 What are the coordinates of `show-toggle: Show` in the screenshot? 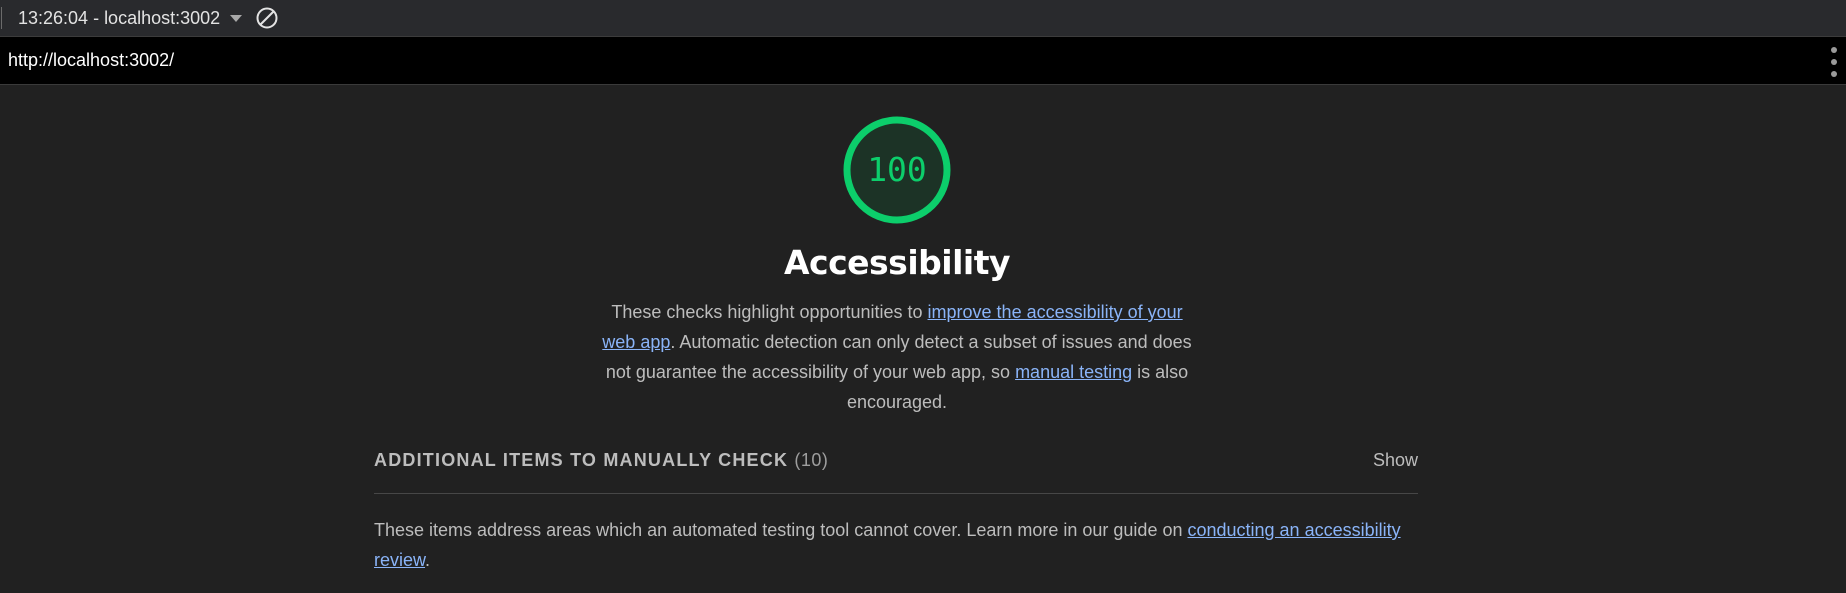 It's located at (1395, 460).